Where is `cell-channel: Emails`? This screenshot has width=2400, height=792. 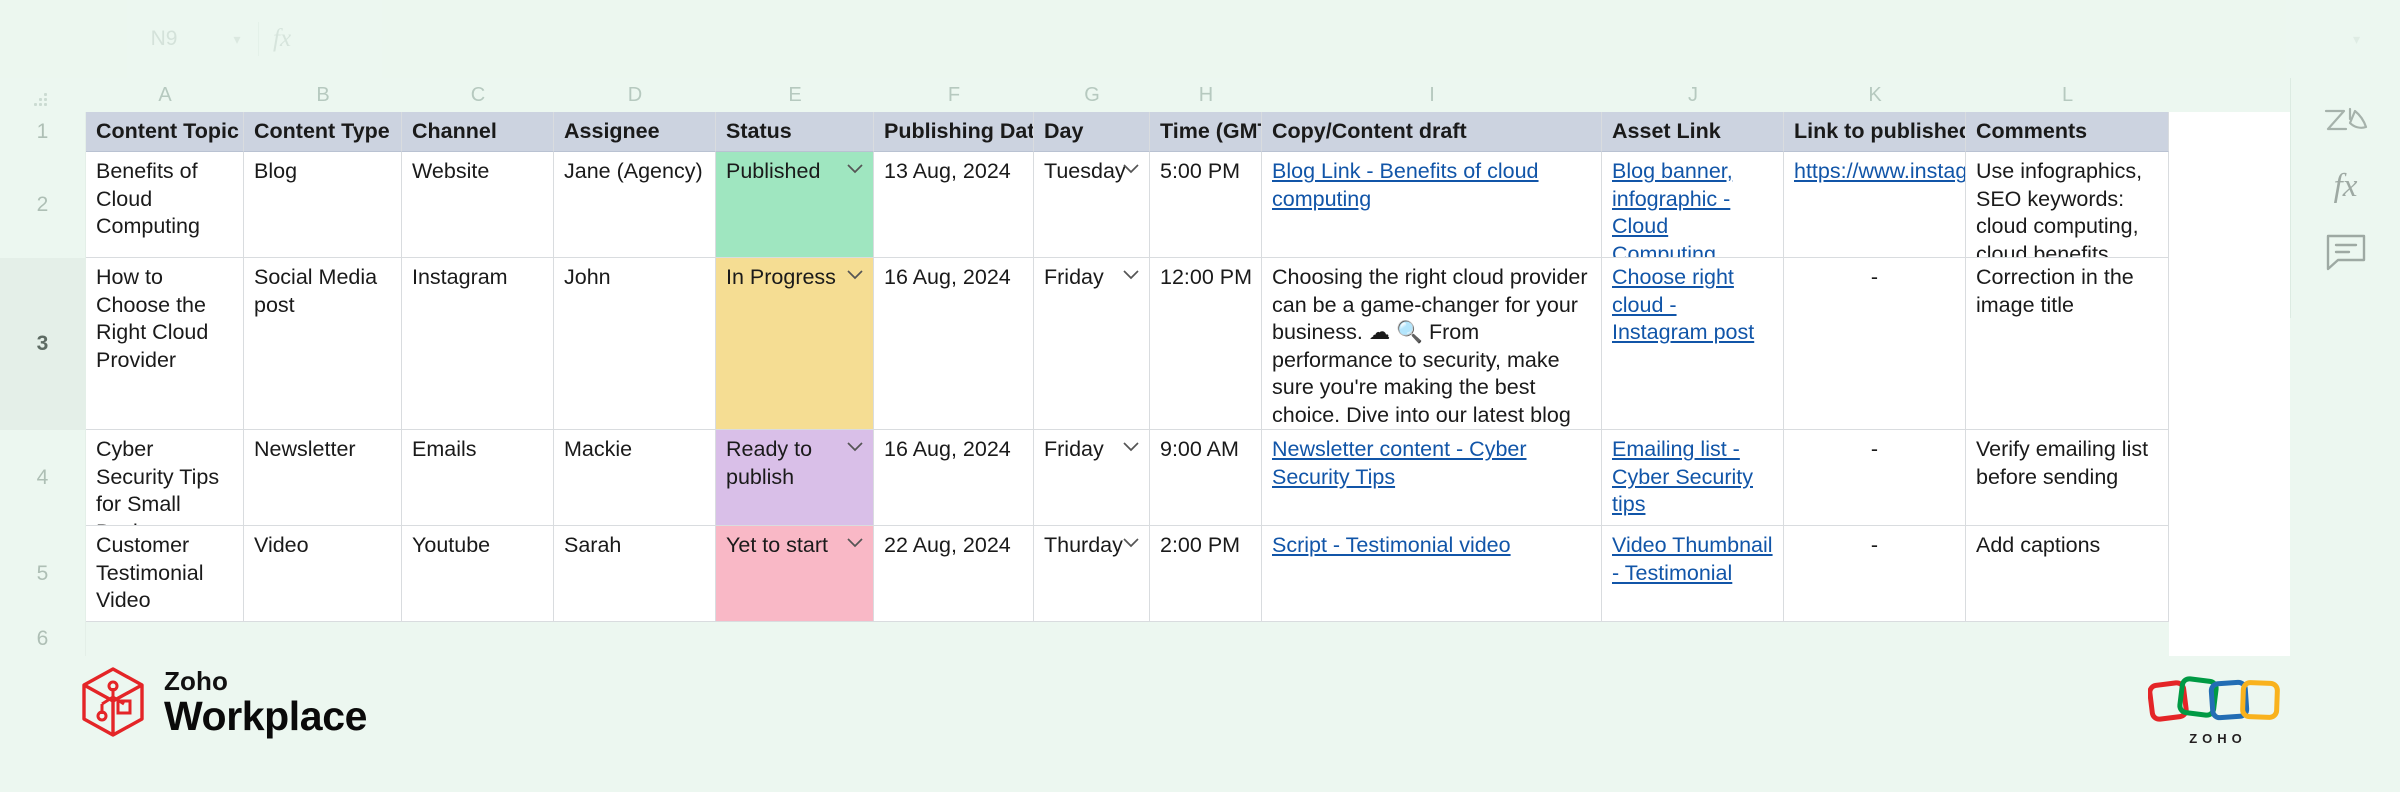
cell-channel: Emails is located at coordinates (478, 478).